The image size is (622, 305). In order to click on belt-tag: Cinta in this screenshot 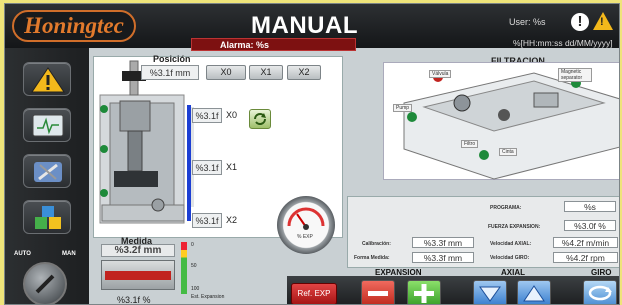, I will do `click(508, 152)`.